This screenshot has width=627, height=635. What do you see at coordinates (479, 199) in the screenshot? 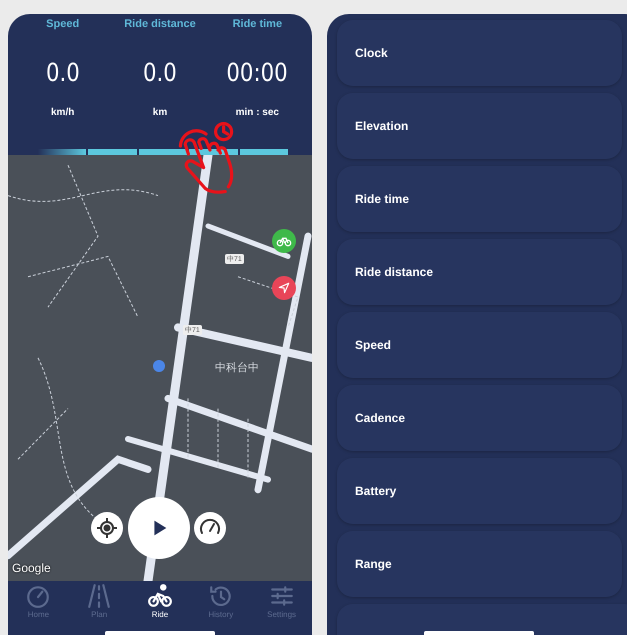
I see `data-field-option: Ride time` at bounding box center [479, 199].